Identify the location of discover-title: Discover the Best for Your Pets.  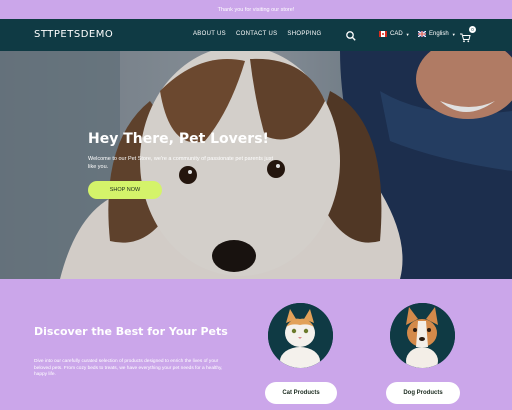
(131, 331).